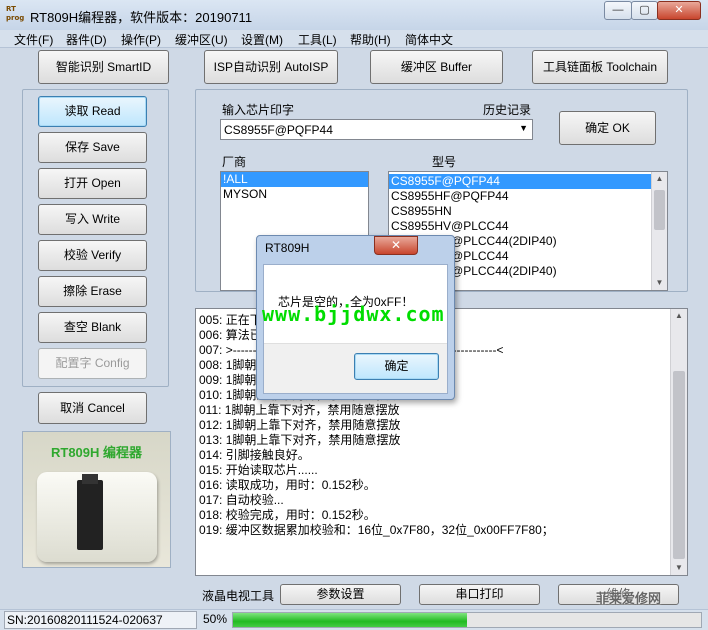 This screenshot has height=630, width=708. What do you see at coordinates (299, 410) in the screenshot?
I see `log-line: 011: 1脚朝上靠下对齐，禁用随意摆放` at bounding box center [299, 410].